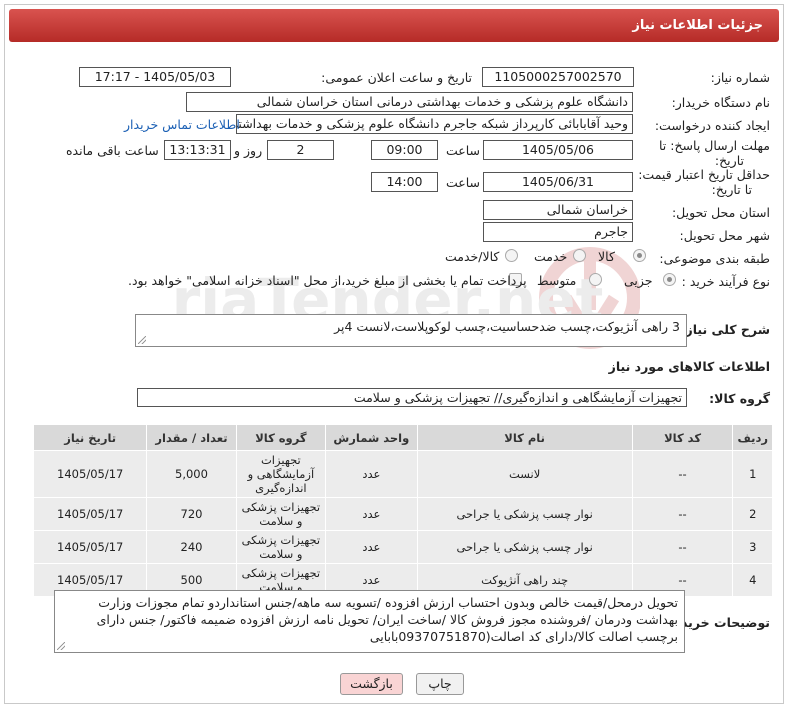 Image resolution: width=788 pixels, height=709 pixels. Describe the element at coordinates (725, 281) in the screenshot. I see `purchase-type-label: نوع فرآیند خرید :` at that location.